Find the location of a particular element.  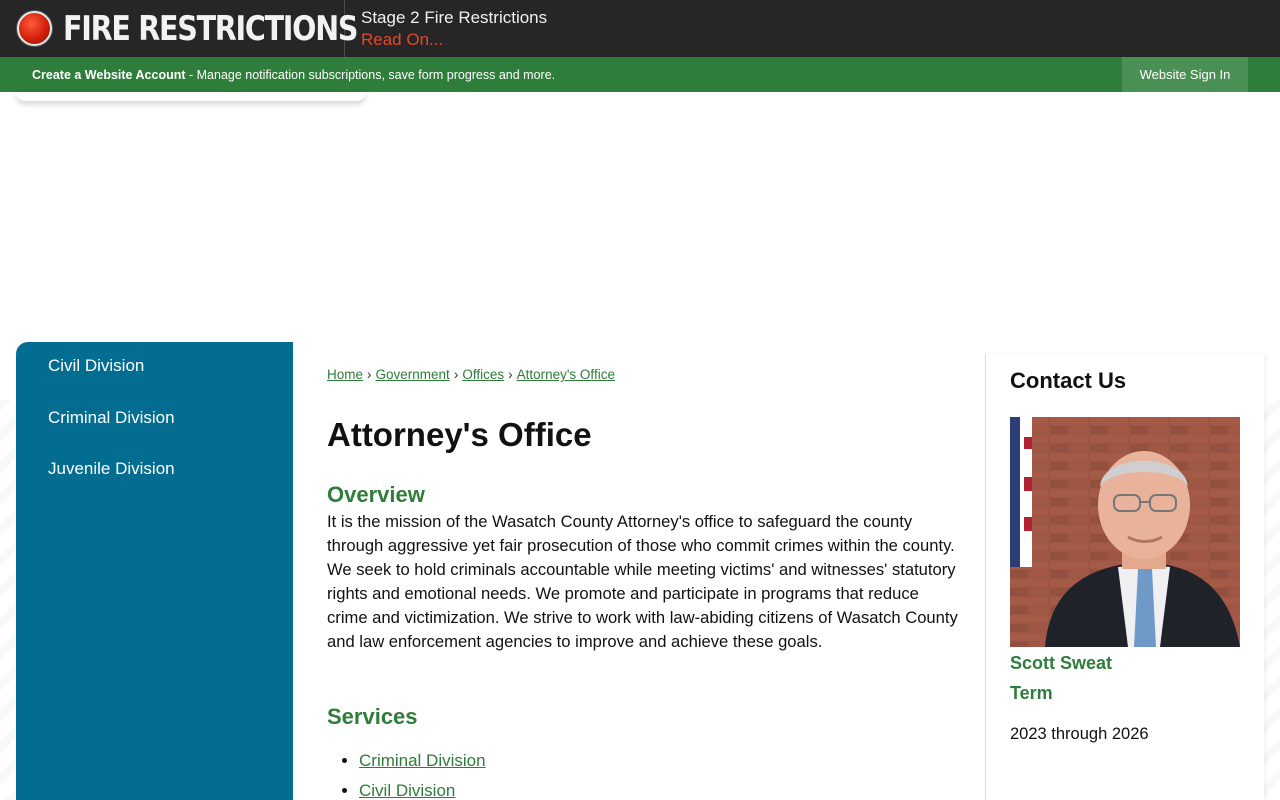

person-photo is located at coordinates (1125, 532).